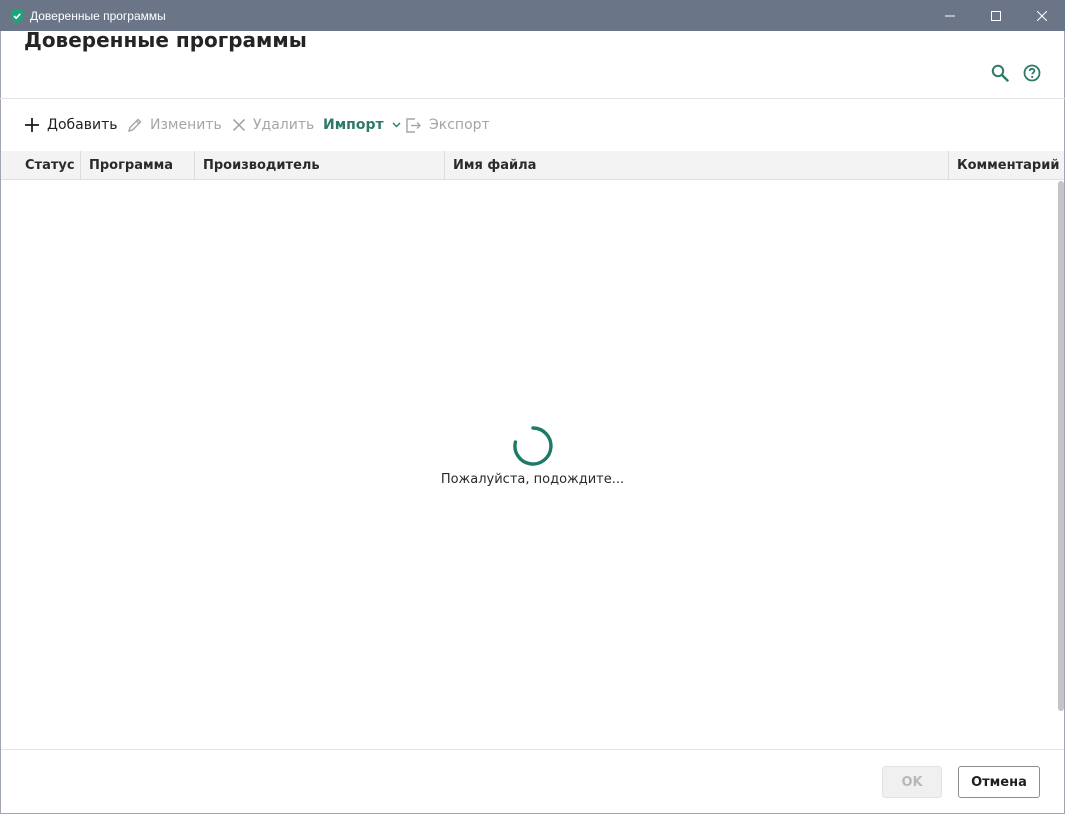 The height and width of the screenshot is (814, 1065). What do you see at coordinates (49, 165) in the screenshot?
I see `column-header-status: Статус` at bounding box center [49, 165].